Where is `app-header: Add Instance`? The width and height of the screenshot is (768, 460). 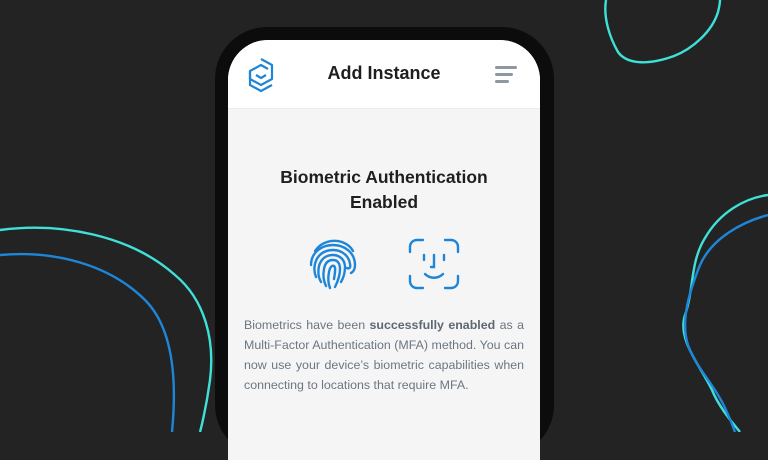 app-header: Add Instance is located at coordinates (384, 74).